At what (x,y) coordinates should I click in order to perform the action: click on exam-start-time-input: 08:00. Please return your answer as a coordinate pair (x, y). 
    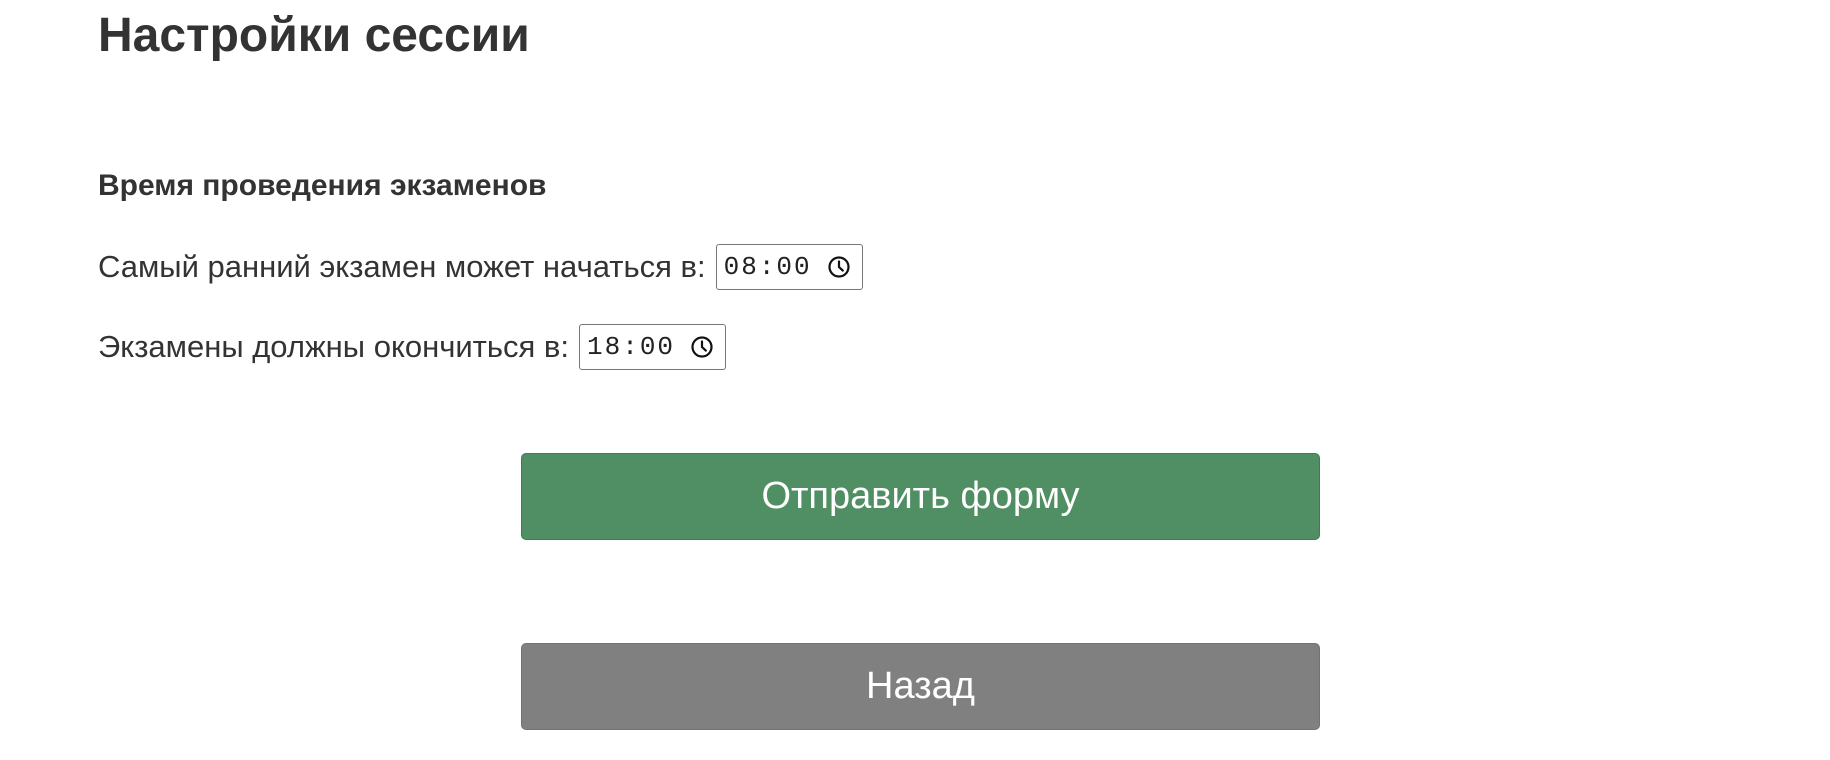
    Looking at the image, I should click on (789, 267).